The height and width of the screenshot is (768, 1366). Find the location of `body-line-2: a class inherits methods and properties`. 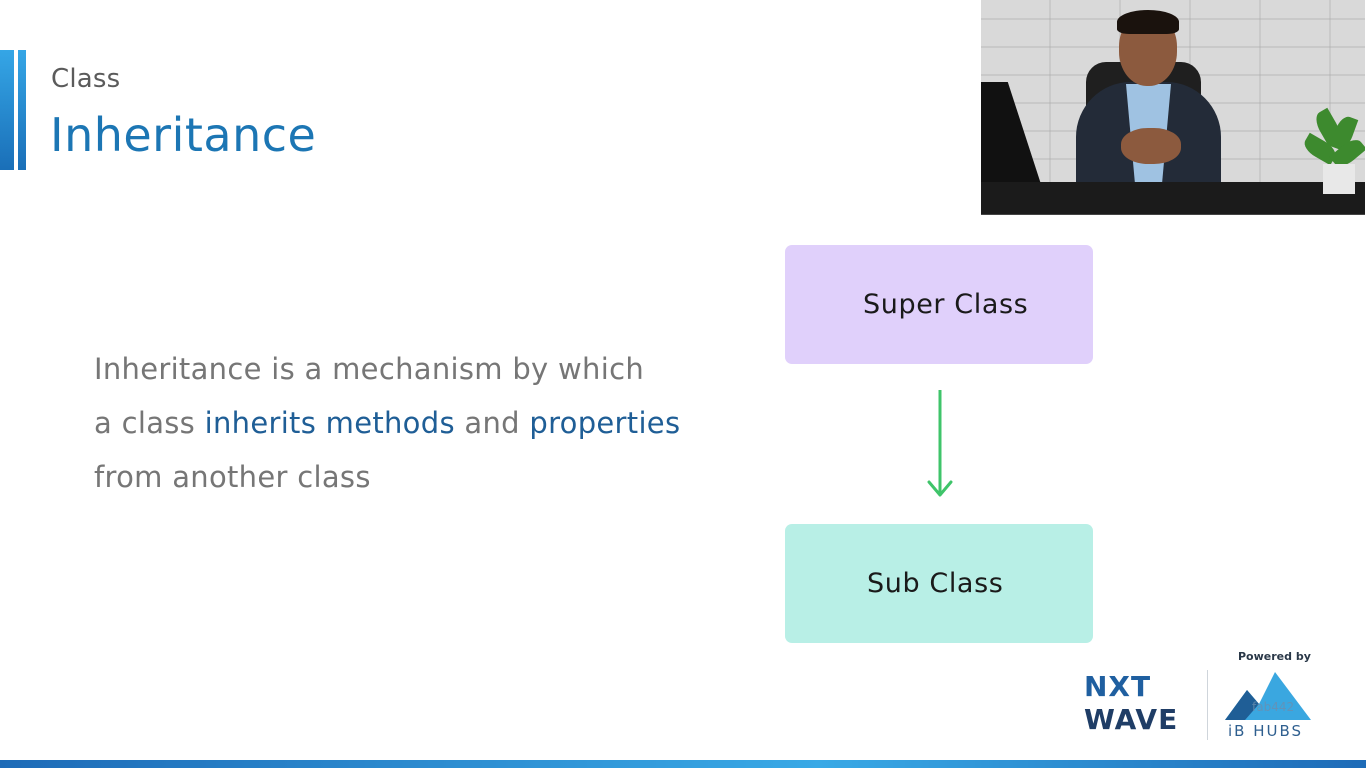

body-line-2: a class inherits methods and properties is located at coordinates (419, 423).